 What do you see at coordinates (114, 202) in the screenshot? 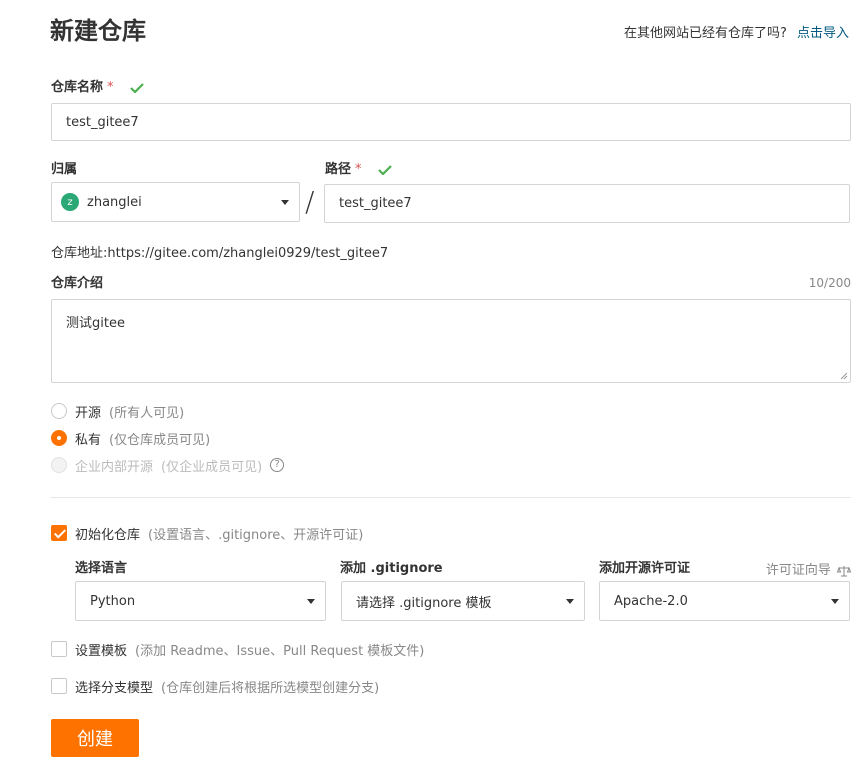
I see `owner-value: zhanglei` at bounding box center [114, 202].